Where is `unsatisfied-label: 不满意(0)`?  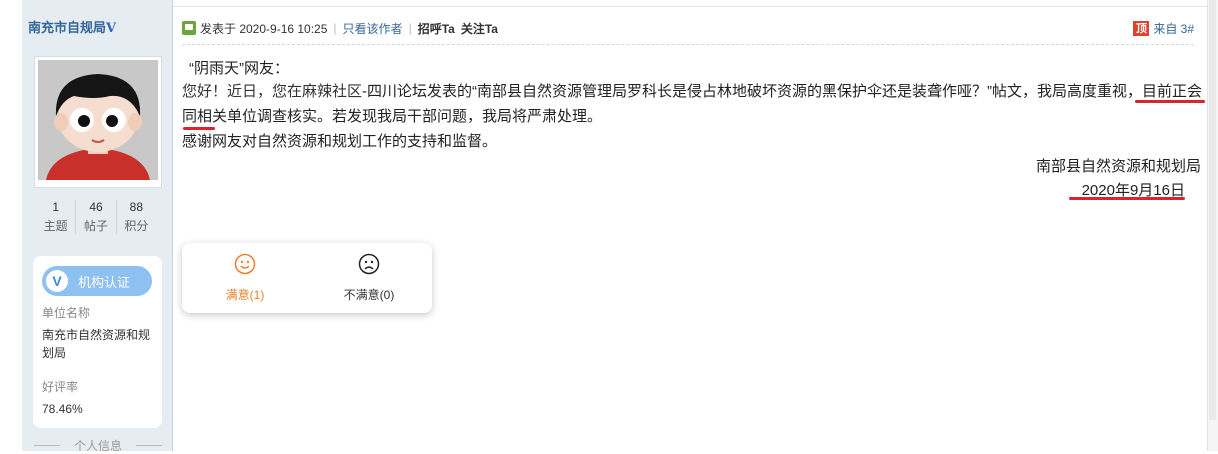
unsatisfied-label: 不满意(0) is located at coordinates (369, 295).